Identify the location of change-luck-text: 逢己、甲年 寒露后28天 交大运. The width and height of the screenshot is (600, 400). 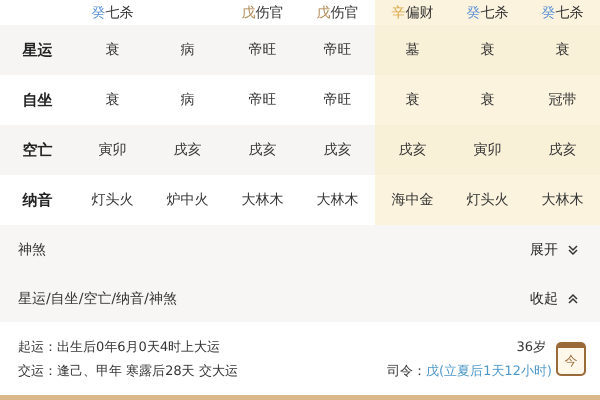
(147, 371).